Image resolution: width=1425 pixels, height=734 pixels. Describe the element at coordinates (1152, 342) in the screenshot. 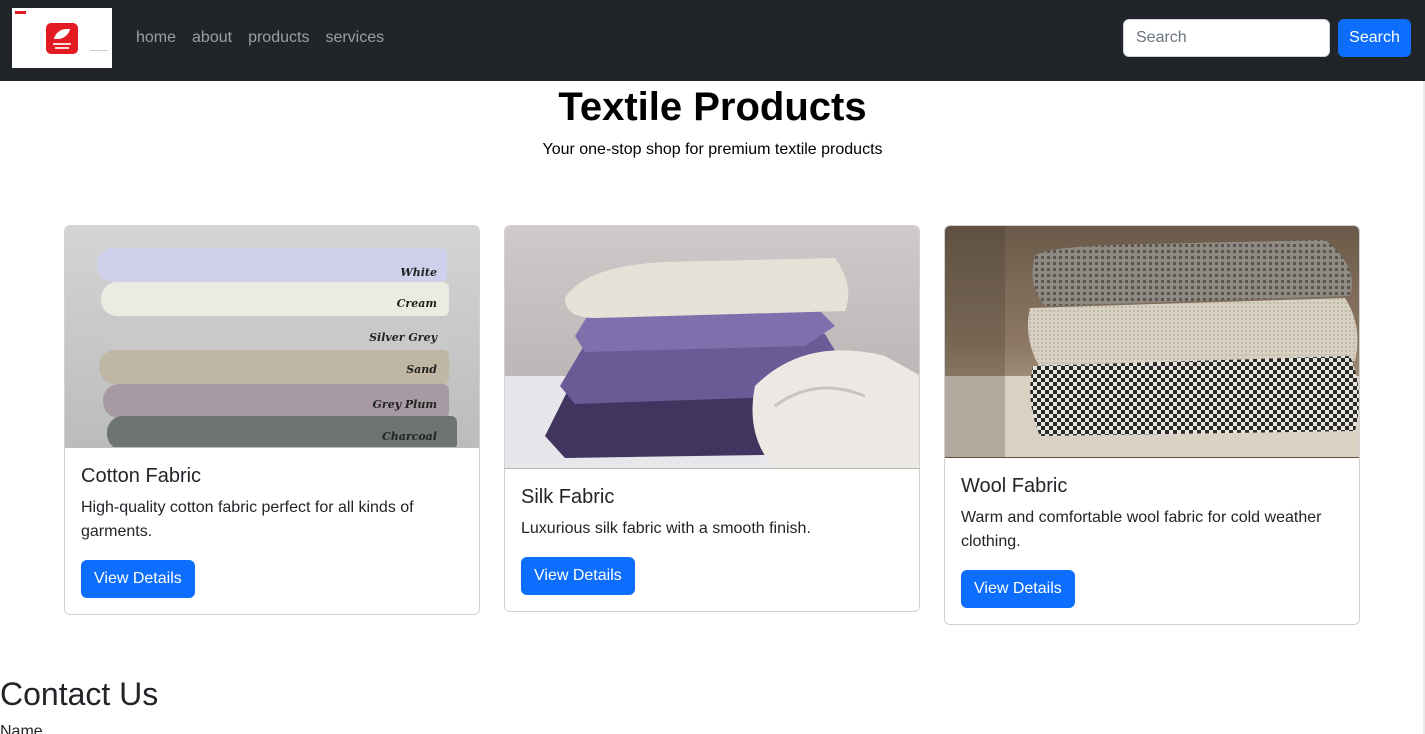

I see `wool-fabric-image` at that location.